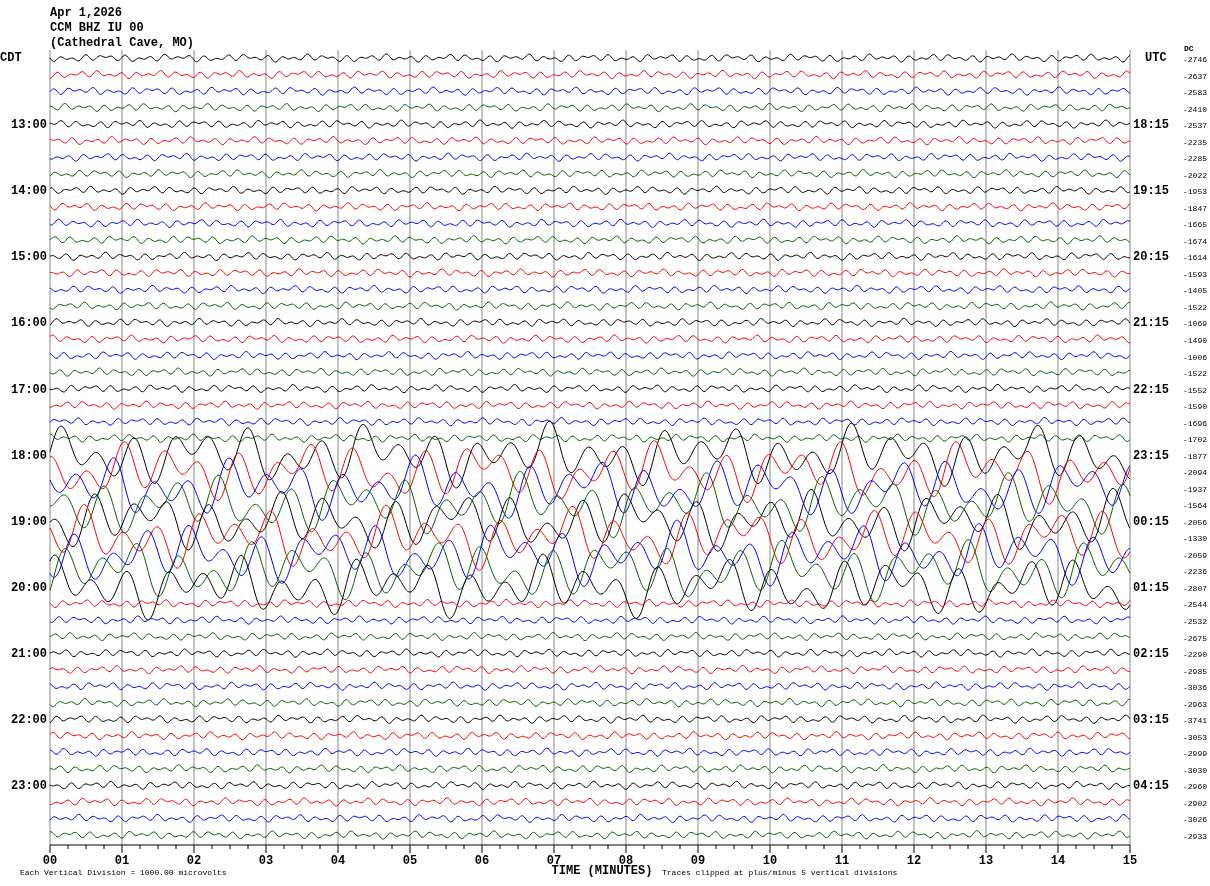 The height and width of the screenshot is (886, 1210). I want to click on tick-label: 12, so click(914, 861).